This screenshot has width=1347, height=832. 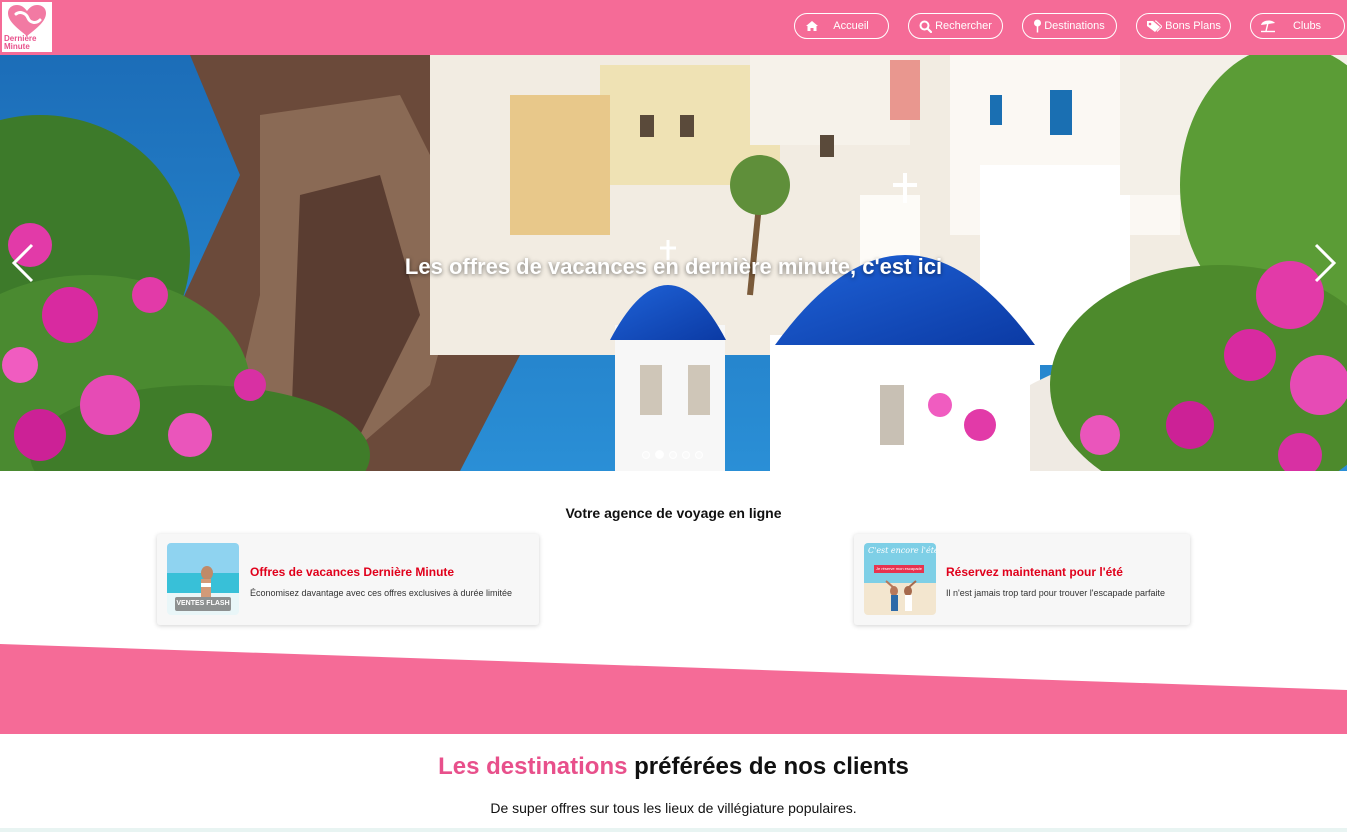 What do you see at coordinates (1307, 26) in the screenshot?
I see `nav-clubs-label: Clubs` at bounding box center [1307, 26].